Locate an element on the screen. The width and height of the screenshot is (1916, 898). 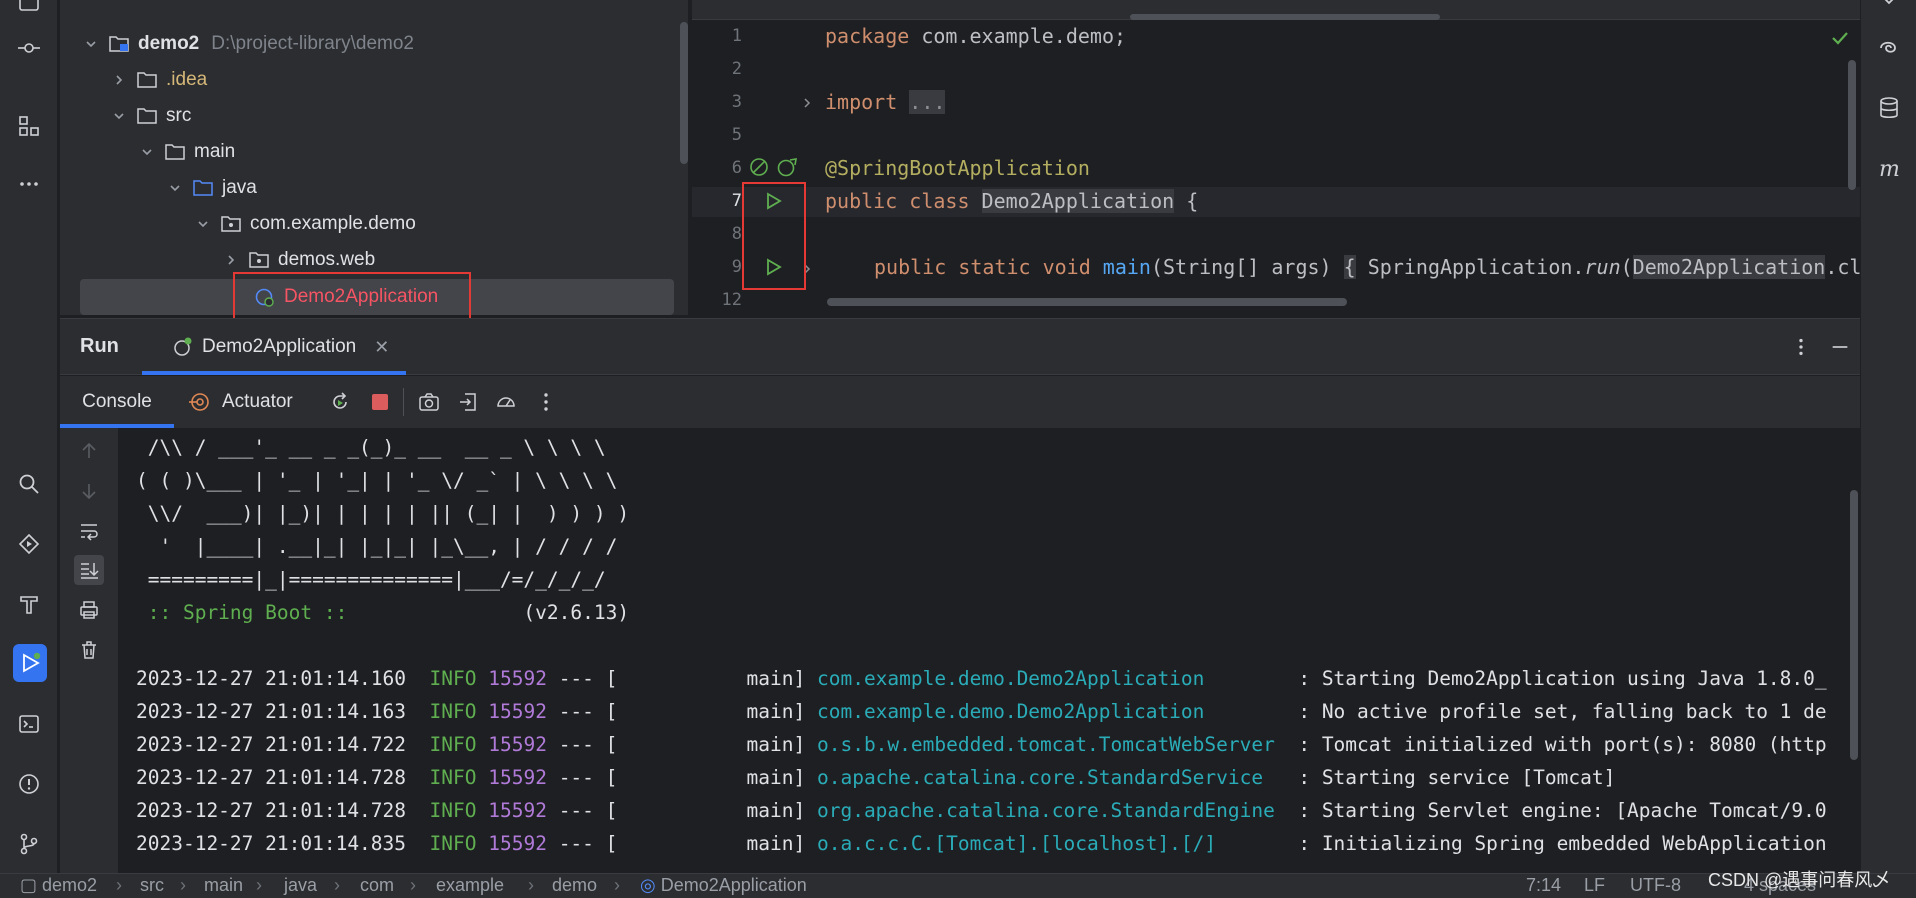
file-encoding: UTF-8 is located at coordinates (1655, 885).